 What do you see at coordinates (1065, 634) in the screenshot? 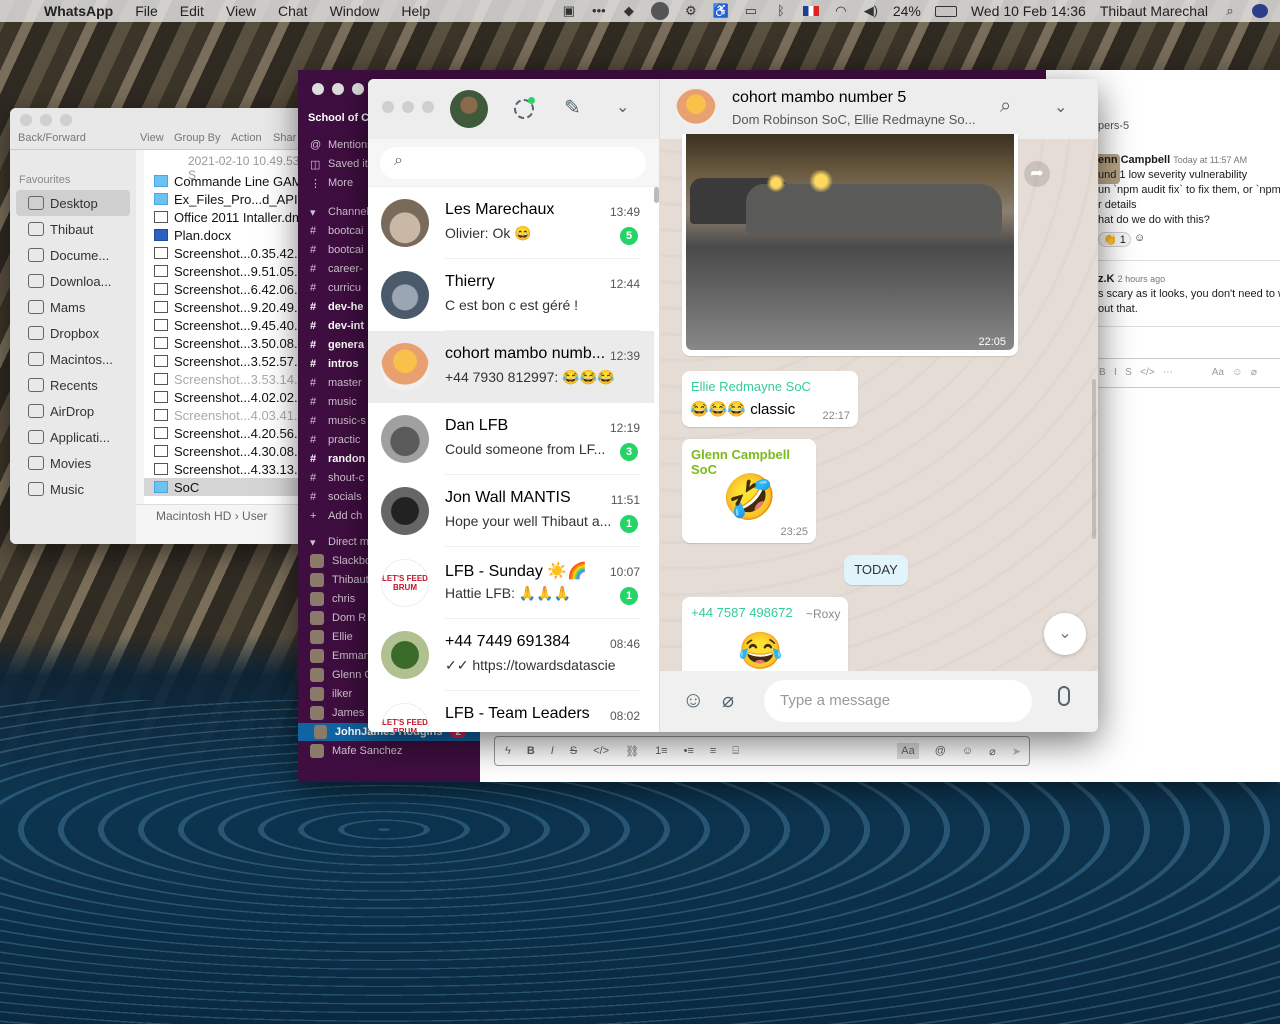
I see `scroll-down-button: ⌄` at bounding box center [1065, 634].